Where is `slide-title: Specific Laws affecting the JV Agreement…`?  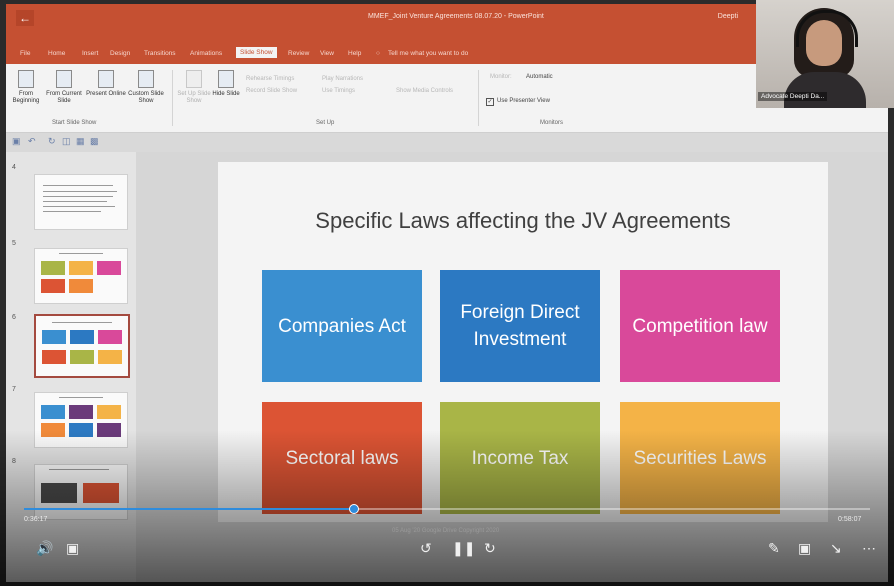
slide-title: Specific Laws affecting the JV Agreement… is located at coordinates (523, 220).